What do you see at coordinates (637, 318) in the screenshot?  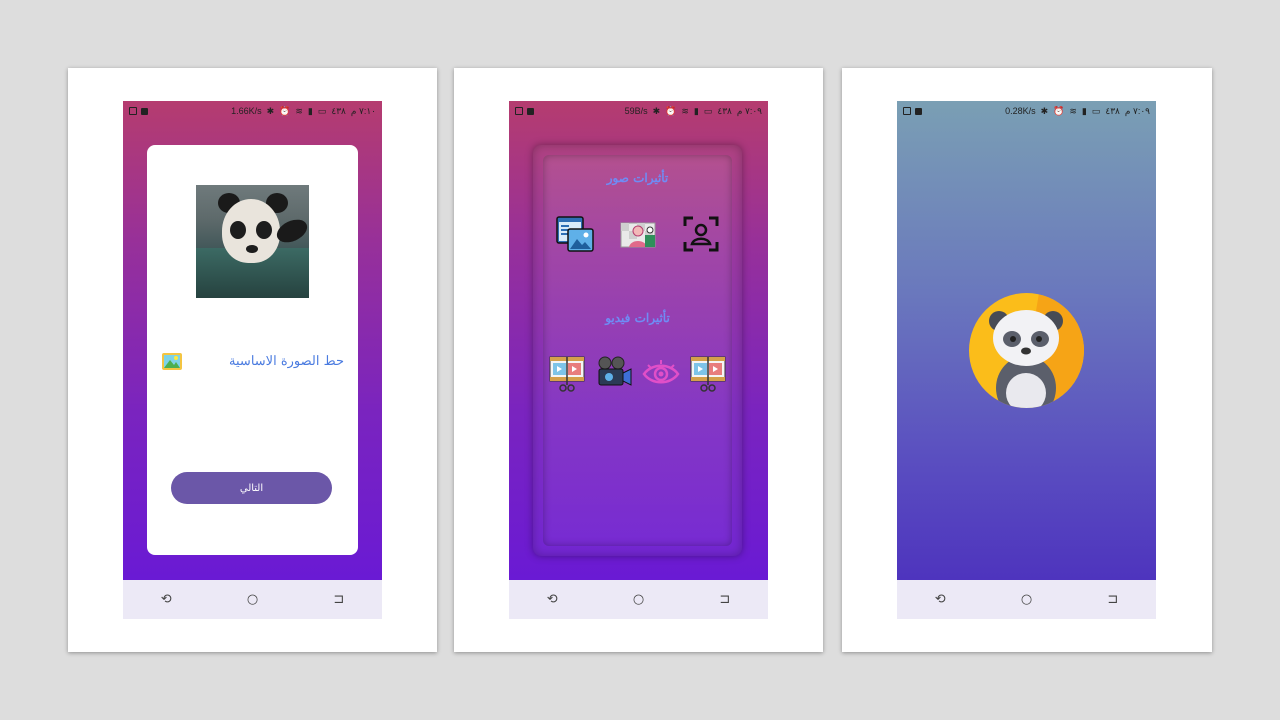 I see `video-effects-title: تأثيرات فيديو` at bounding box center [637, 318].